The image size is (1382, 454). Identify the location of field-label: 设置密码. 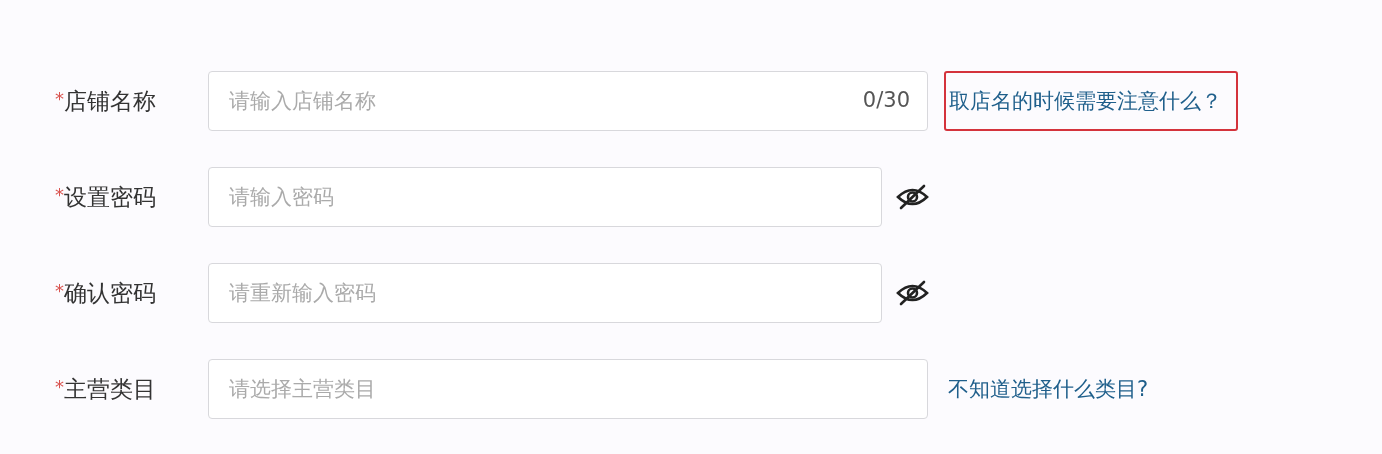
(110, 197).